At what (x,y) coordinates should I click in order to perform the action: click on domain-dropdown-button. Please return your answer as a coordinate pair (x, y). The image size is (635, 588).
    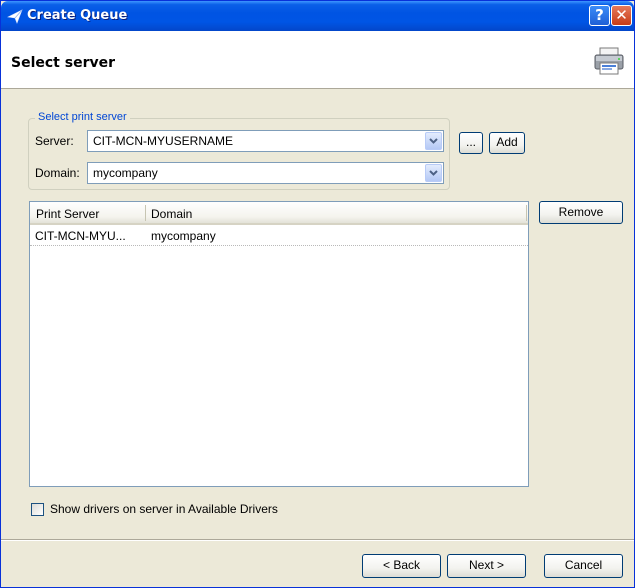
    Looking at the image, I should click on (433, 173).